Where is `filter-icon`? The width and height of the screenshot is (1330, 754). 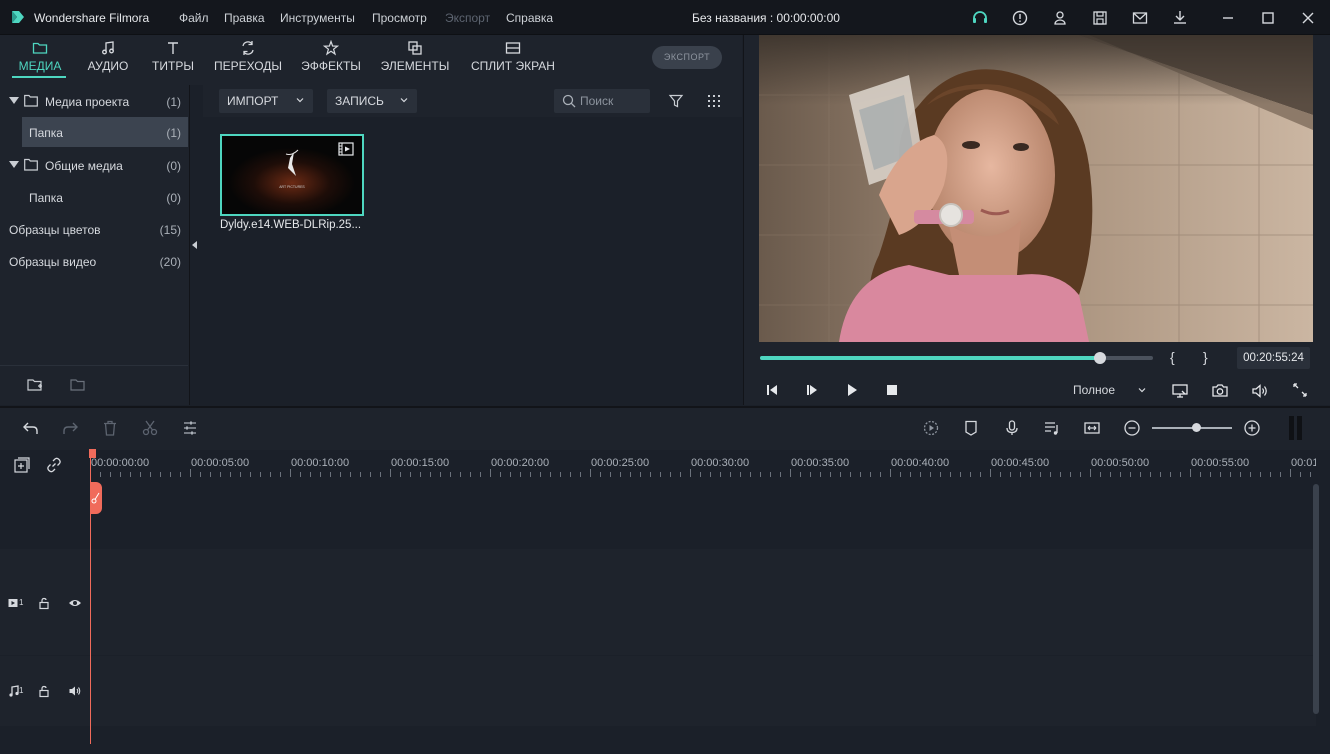
filter-icon is located at coordinates (676, 101).